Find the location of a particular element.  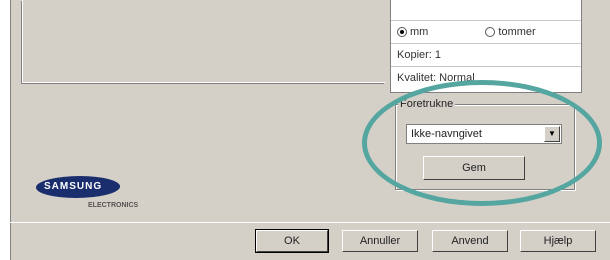

favorites-selected-value: Ikke-navngivet is located at coordinates (446, 134).